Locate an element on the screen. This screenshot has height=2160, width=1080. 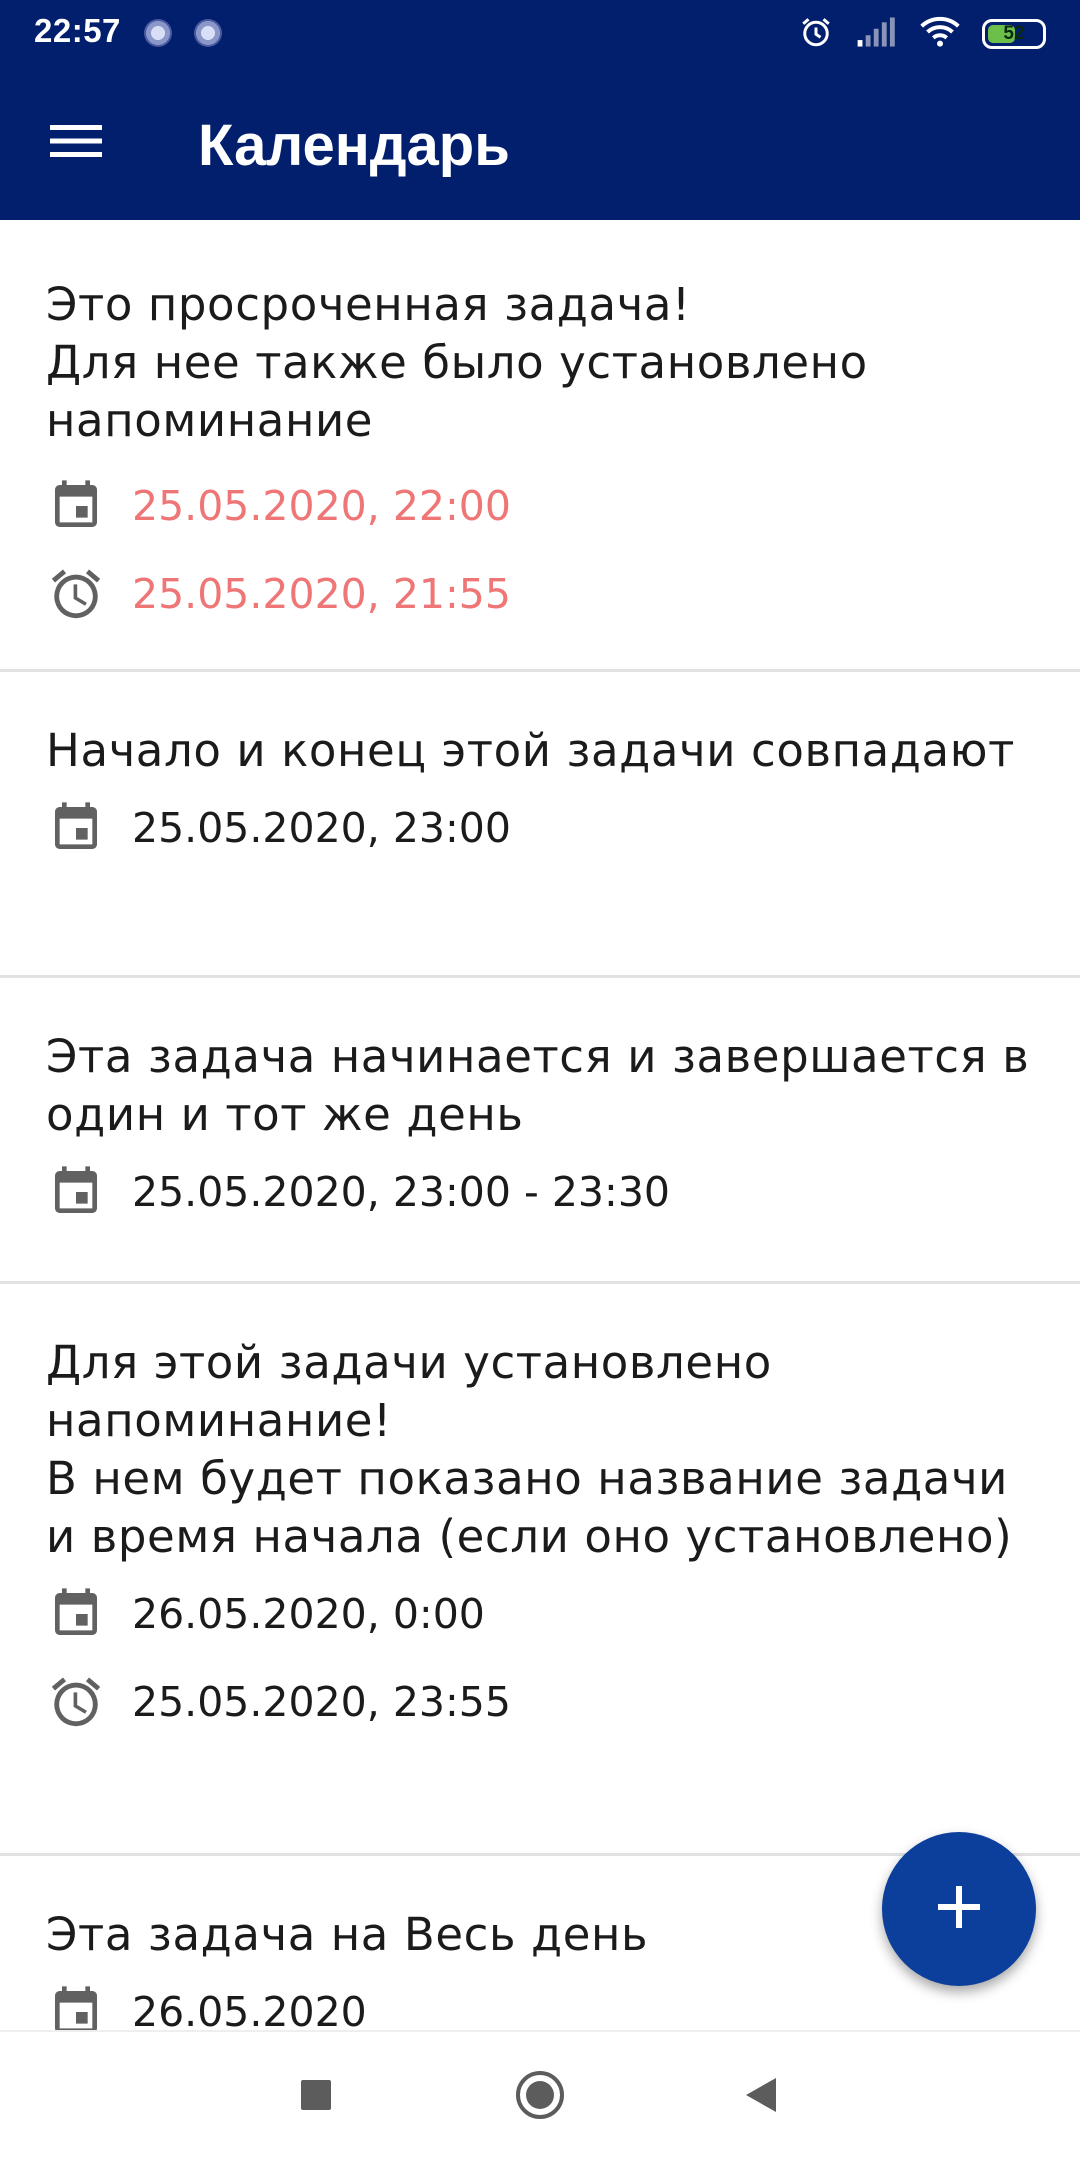
plus-icon is located at coordinates (959, 1909).